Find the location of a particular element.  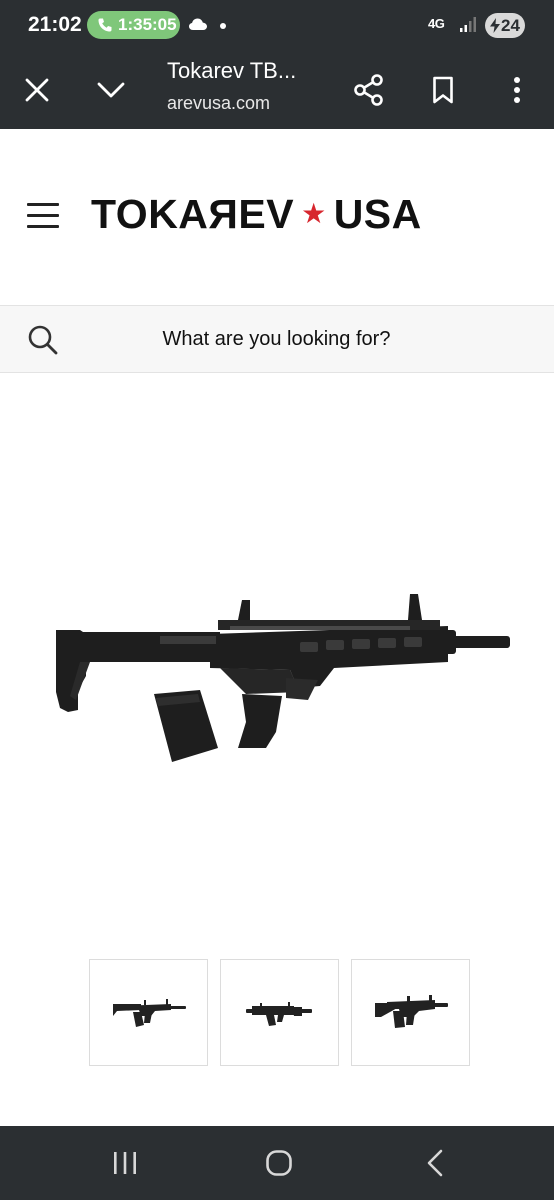

hamburger-icon is located at coordinates (43, 204).